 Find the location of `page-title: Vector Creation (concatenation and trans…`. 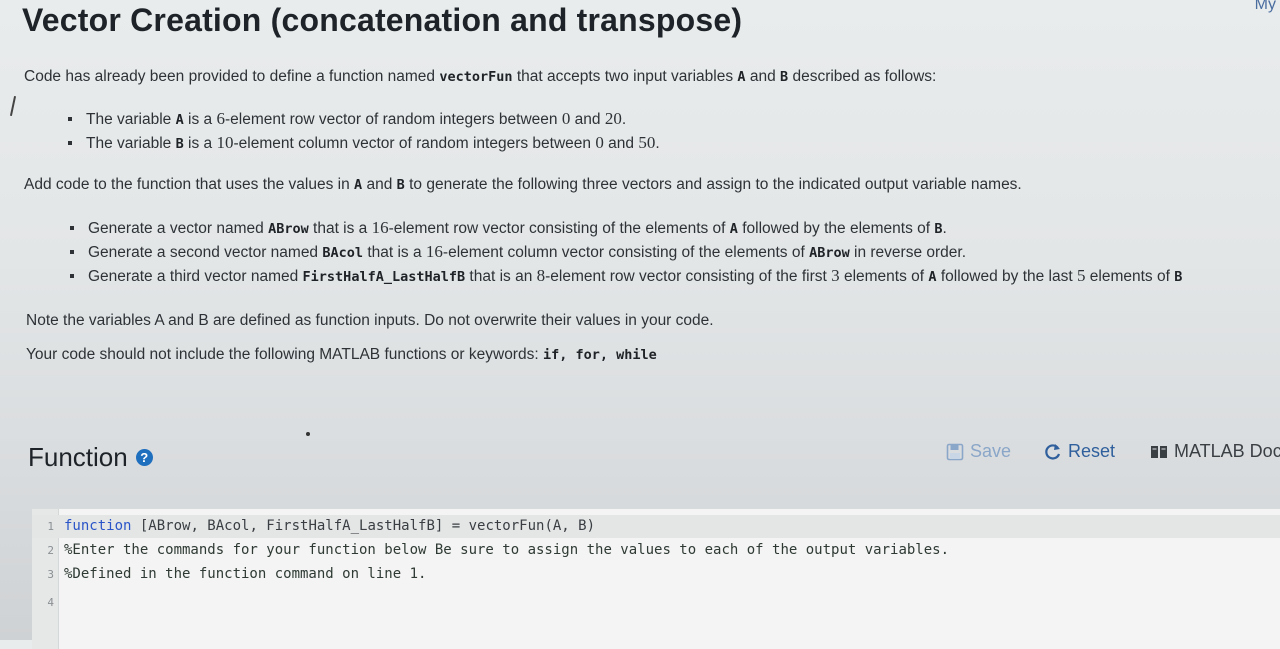

page-title: Vector Creation (concatenation and trans… is located at coordinates (382, 20).